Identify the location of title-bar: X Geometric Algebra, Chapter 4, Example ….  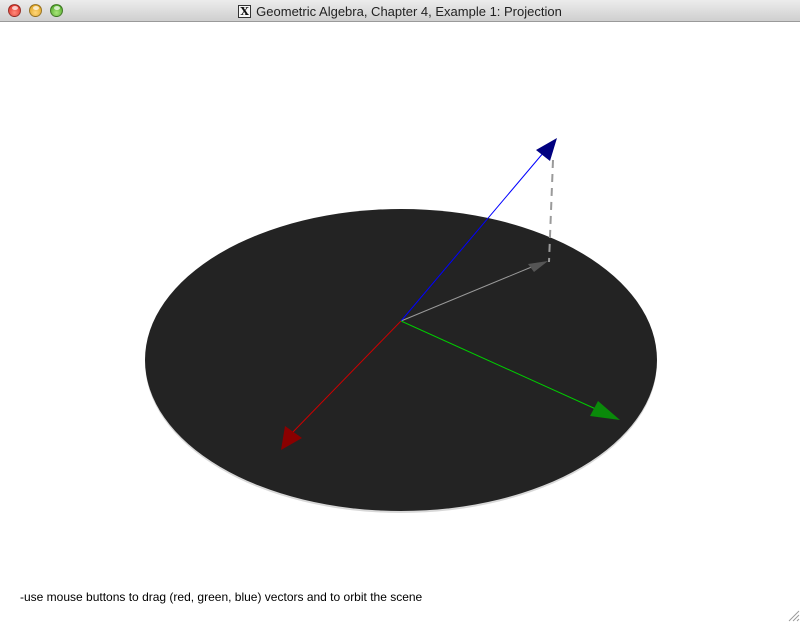
(400, 11).